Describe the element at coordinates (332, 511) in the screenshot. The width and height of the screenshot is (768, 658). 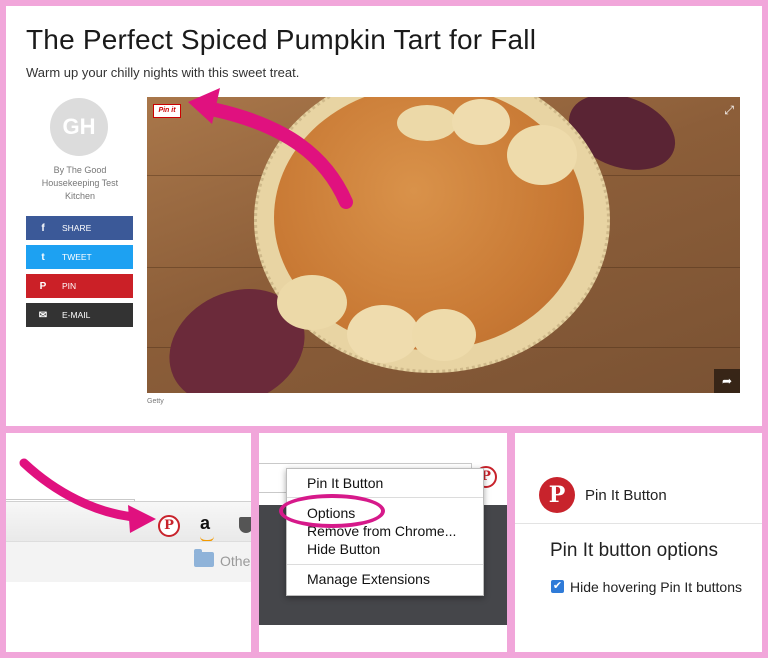
I see `options-highlight-circle` at that location.